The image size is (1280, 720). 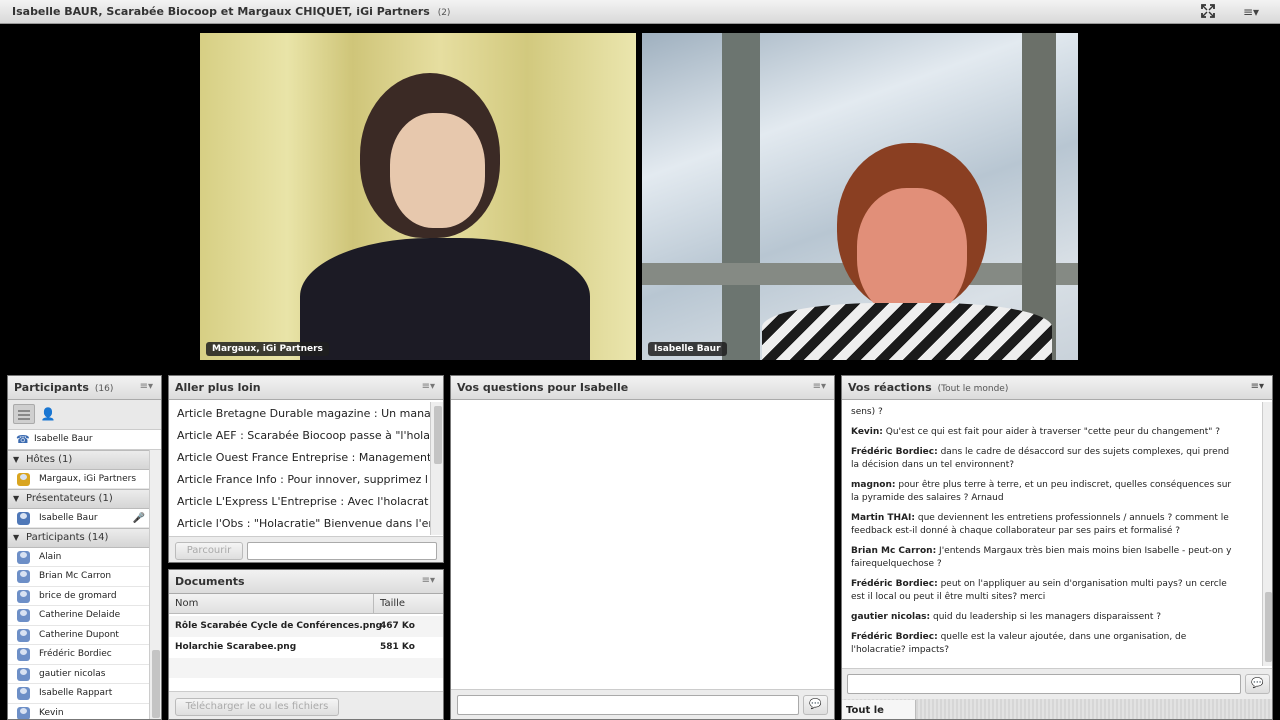 I want to click on pod-menu-icon: ≡▾, so click(x=1251, y=12).